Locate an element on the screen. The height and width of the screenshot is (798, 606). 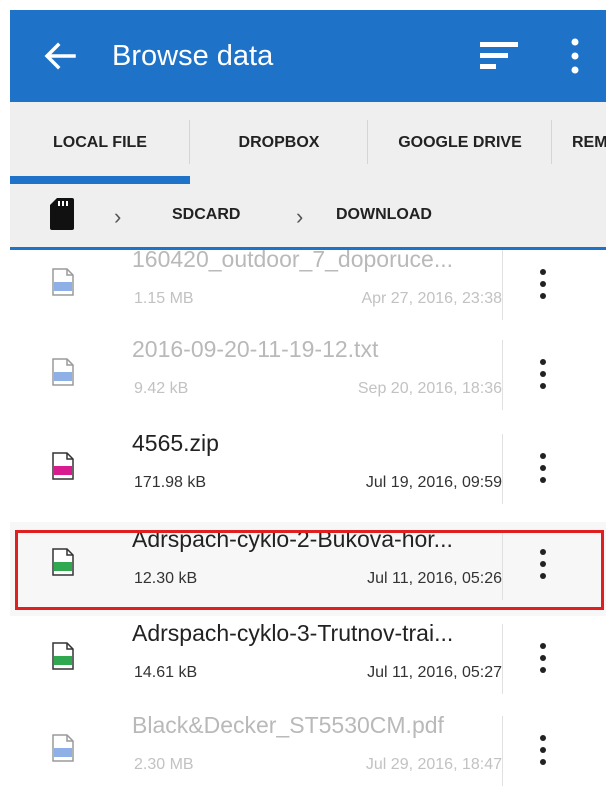
file-size: 2.30 MB is located at coordinates (164, 764).